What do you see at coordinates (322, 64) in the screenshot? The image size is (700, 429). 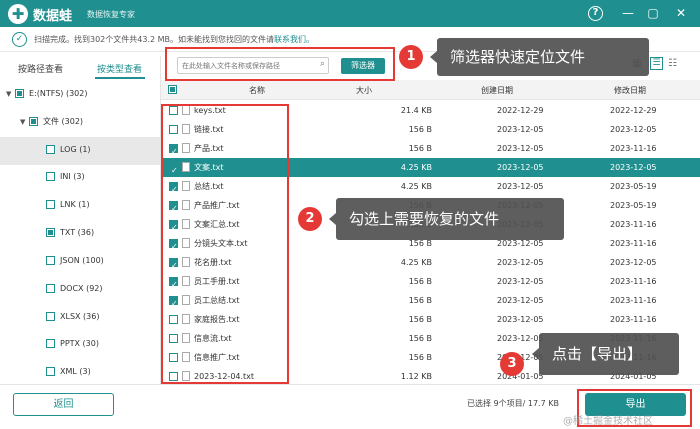 I see `search-icon: ⌕` at bounding box center [322, 64].